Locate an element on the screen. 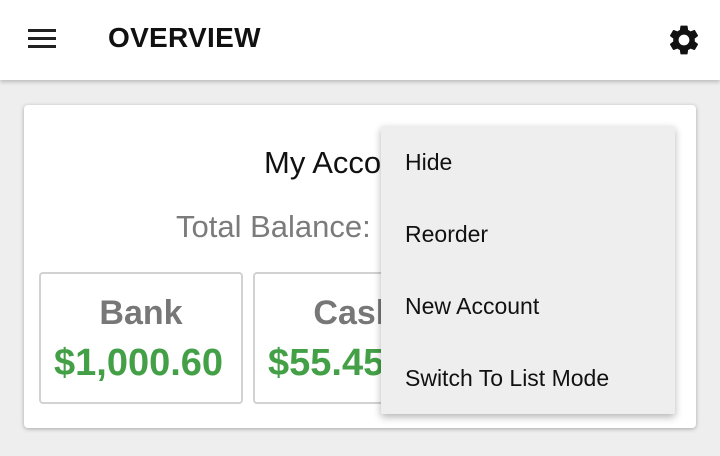 Image resolution: width=720 pixels, height=456 pixels. total-balance-label: Total Balance: is located at coordinates (273, 226).